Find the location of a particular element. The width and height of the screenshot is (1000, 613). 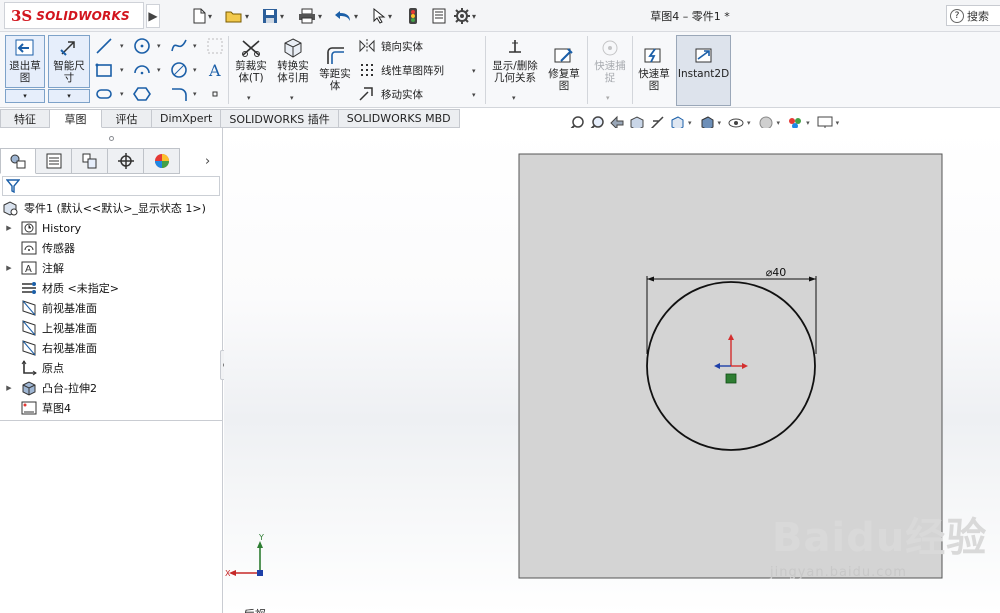

tab-solidworks-addins: SOLIDWORKS 插件 is located at coordinates (280, 118).